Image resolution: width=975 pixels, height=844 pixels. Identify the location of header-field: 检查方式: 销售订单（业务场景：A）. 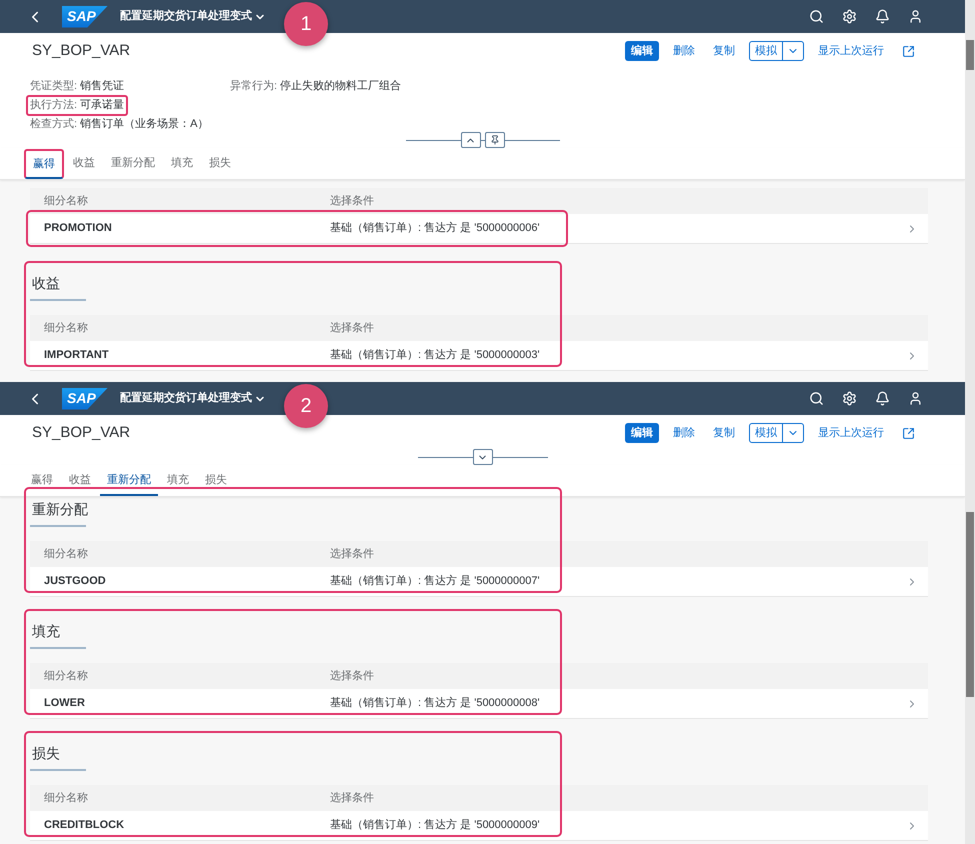
(119, 124).